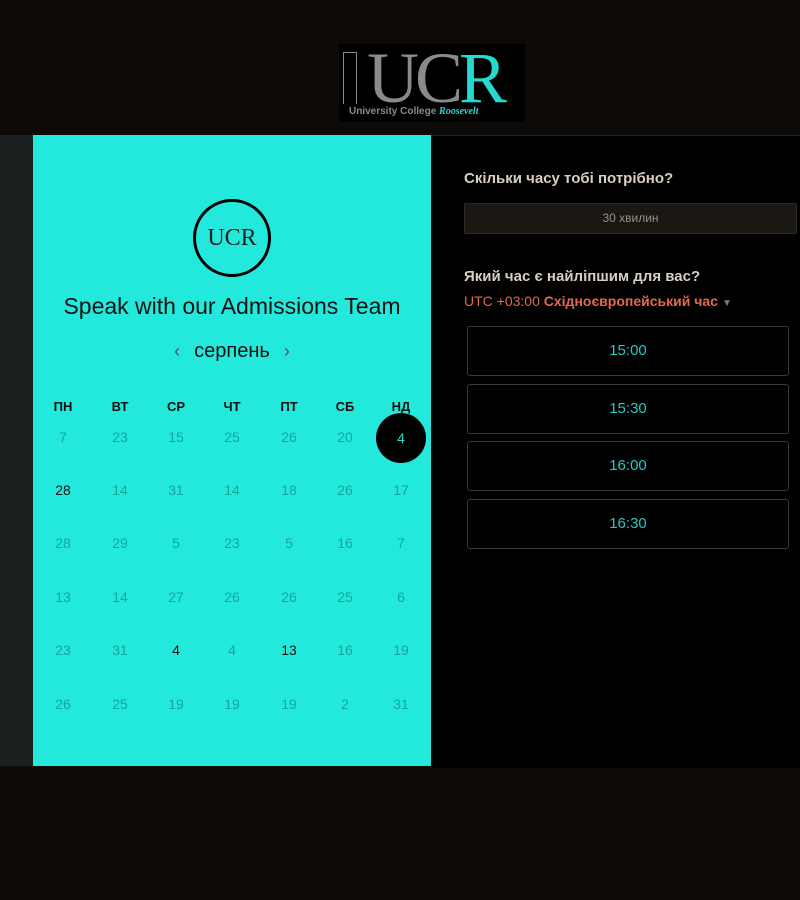 Image resolution: width=800 pixels, height=900 pixels. What do you see at coordinates (393, 111) in the screenshot?
I see `logo-subtitle: University College` at bounding box center [393, 111].